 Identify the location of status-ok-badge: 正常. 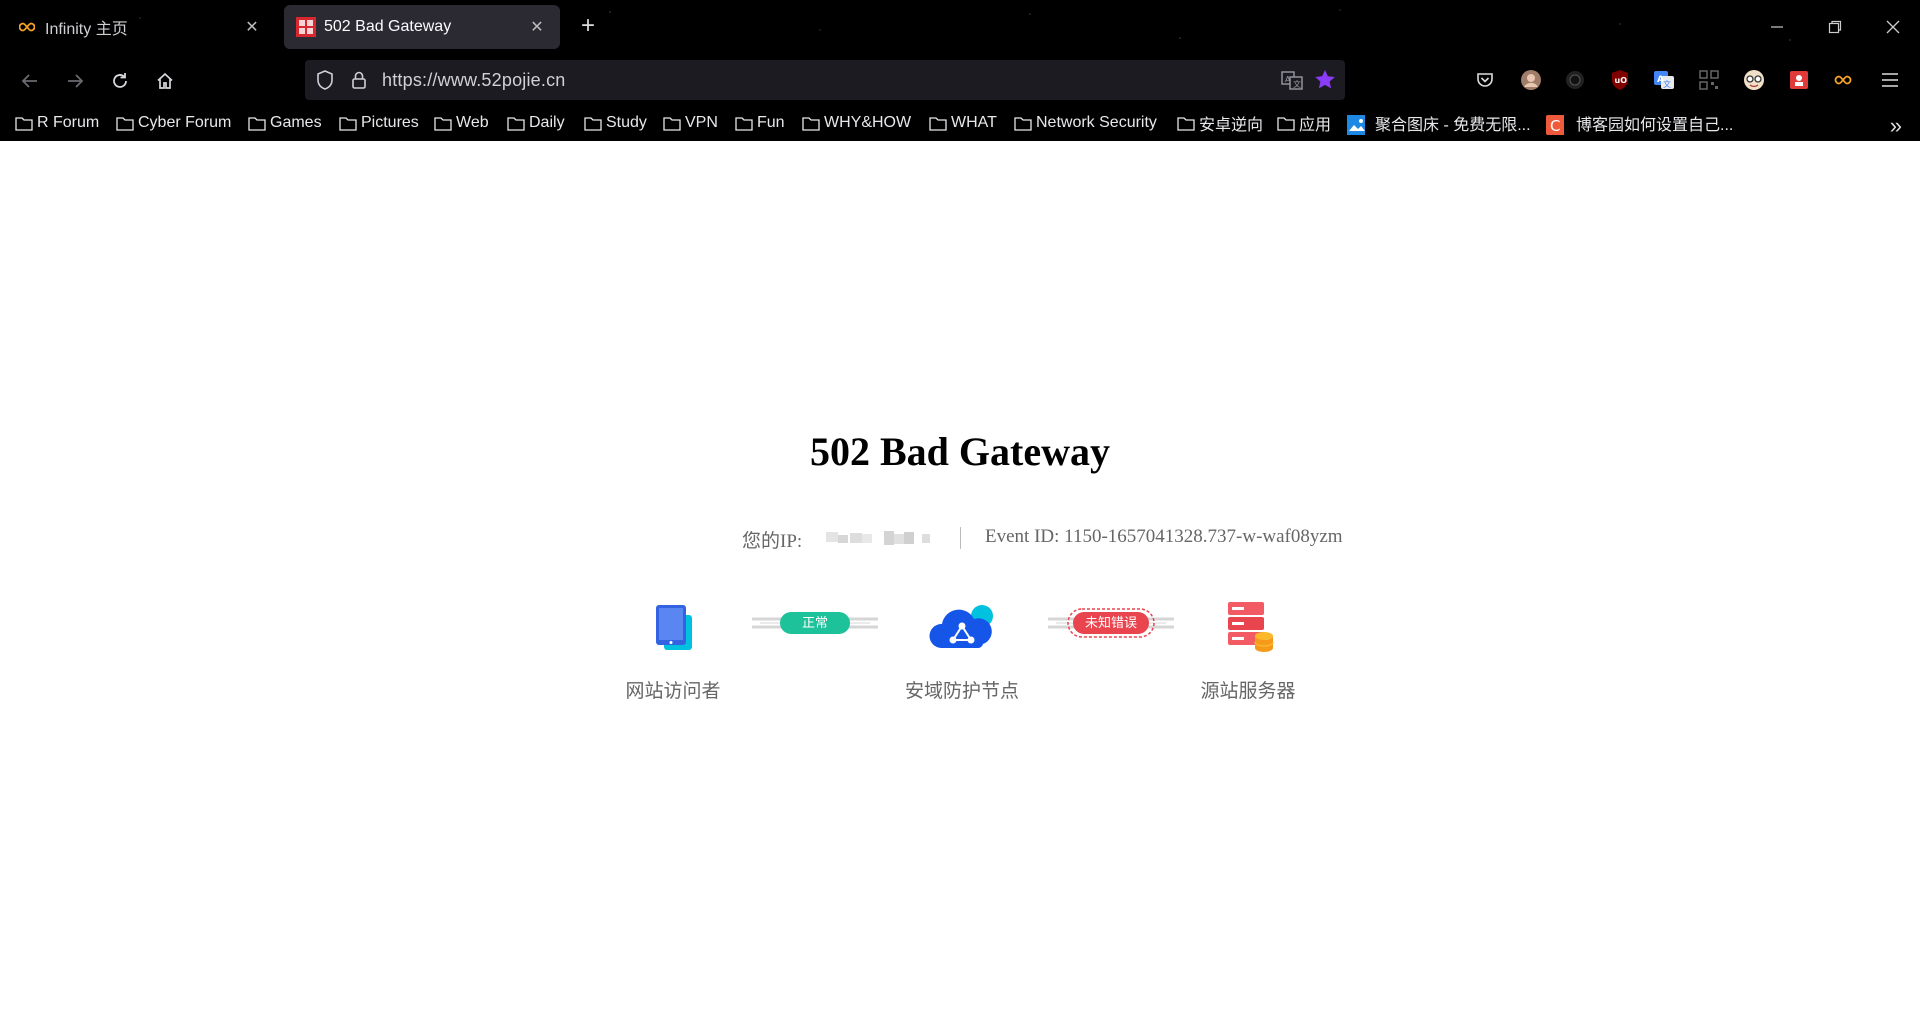
(815, 623).